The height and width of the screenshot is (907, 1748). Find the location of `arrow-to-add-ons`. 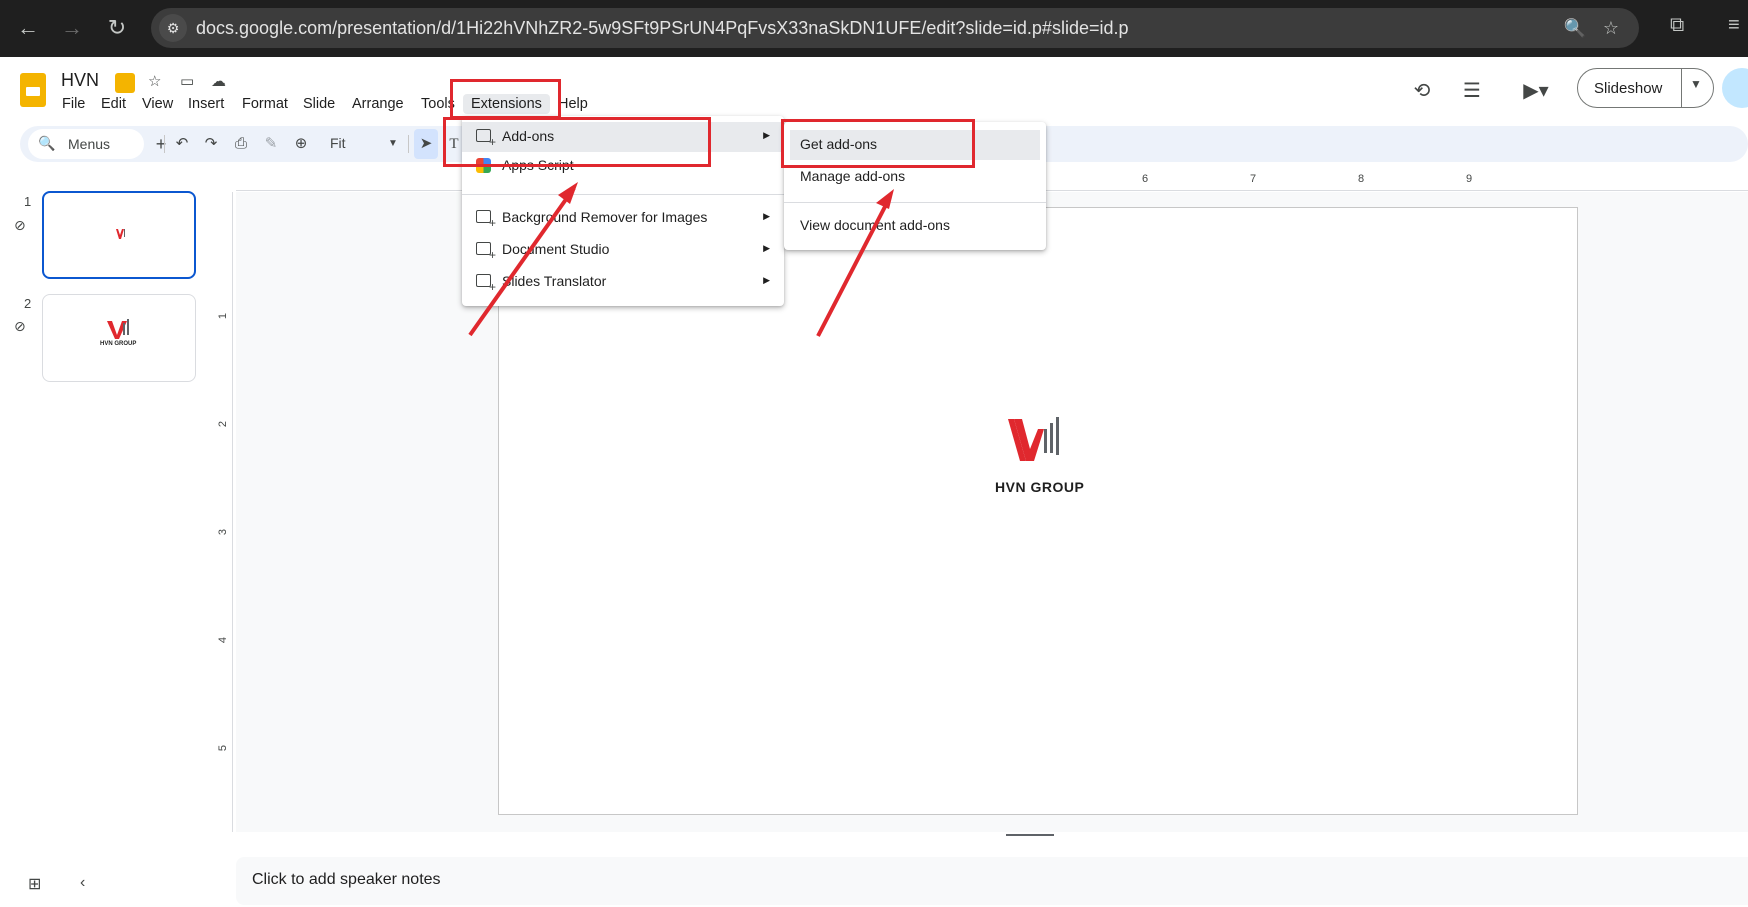

arrow-to-add-ons is located at coordinates (522, 261).